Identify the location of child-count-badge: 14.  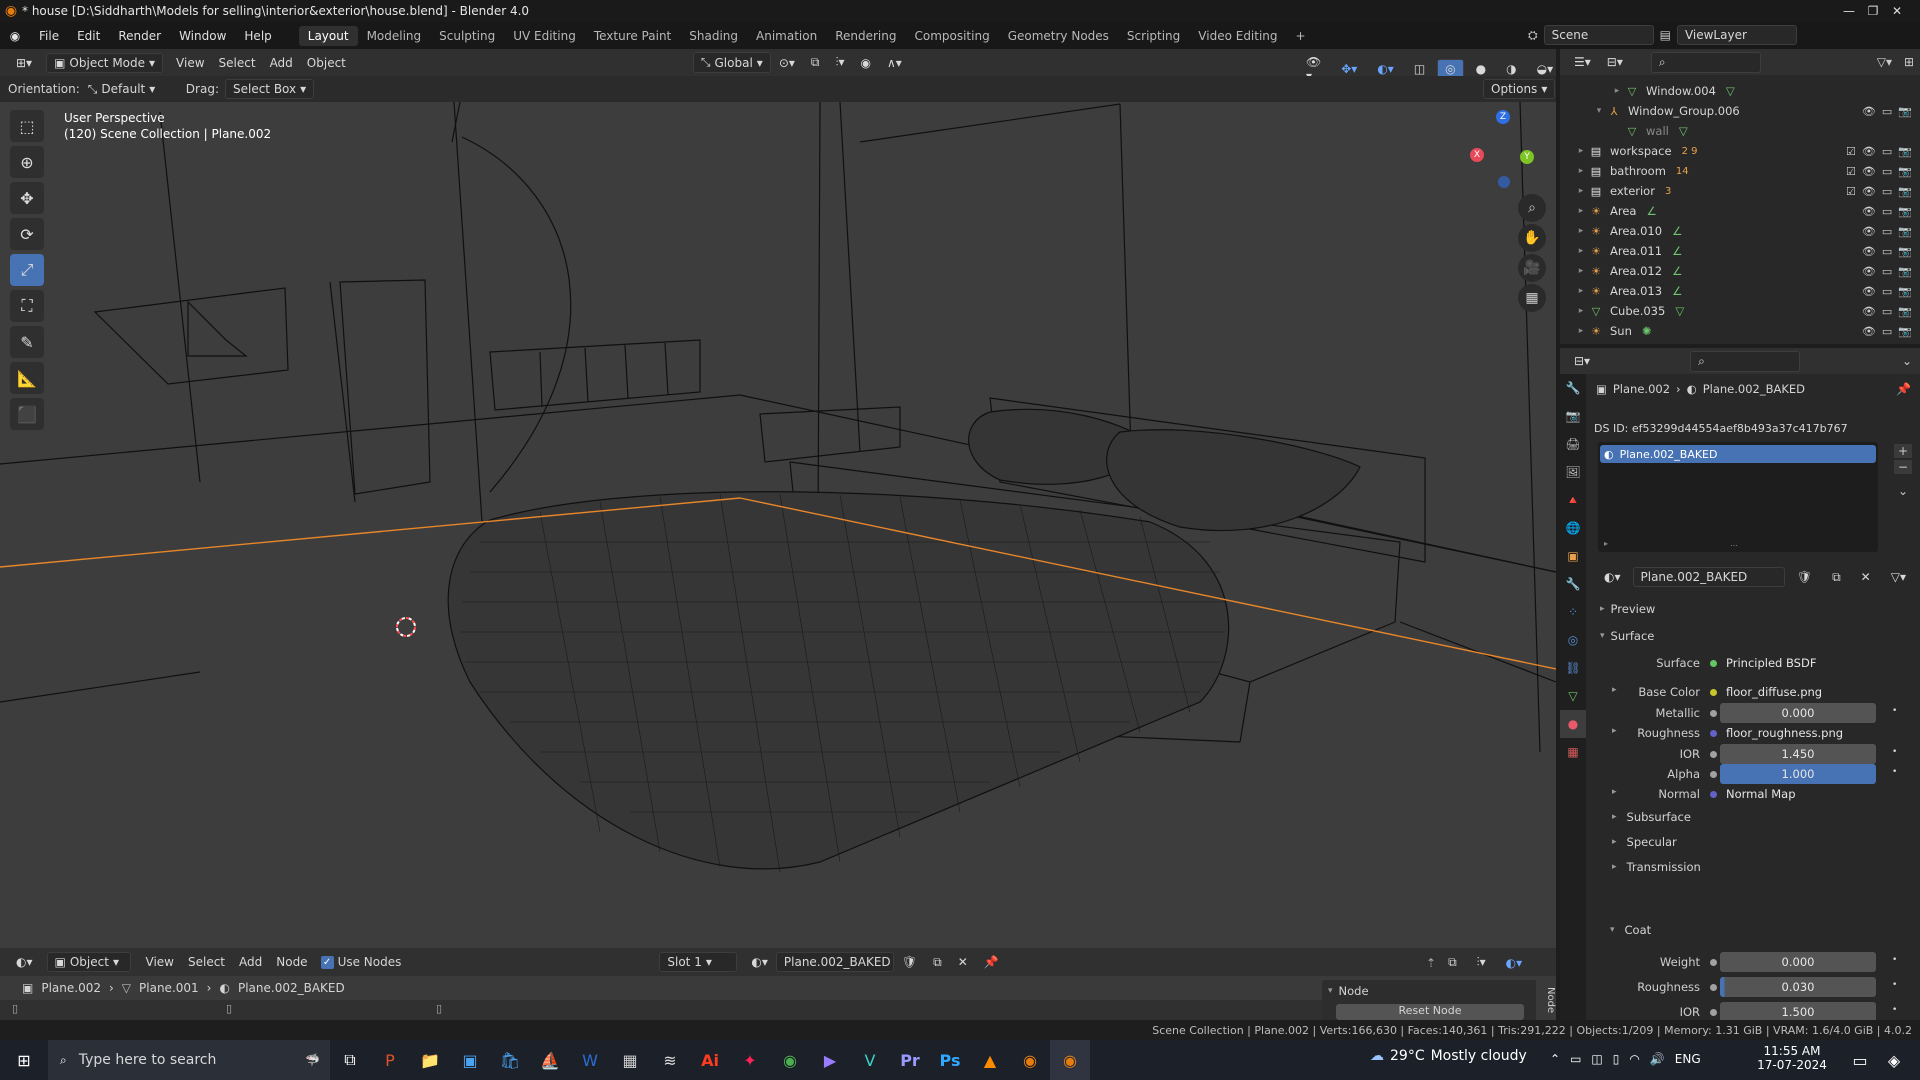
(1682, 171).